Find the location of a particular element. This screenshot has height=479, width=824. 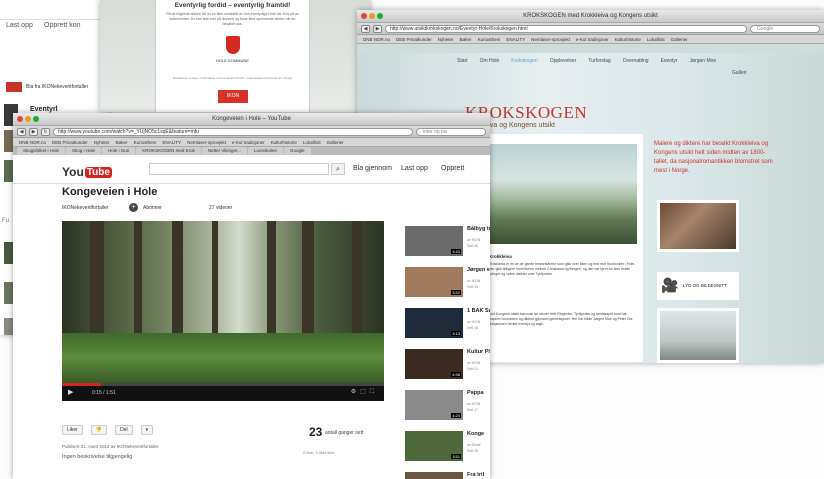

nav-item: Start is located at coordinates (462, 61).